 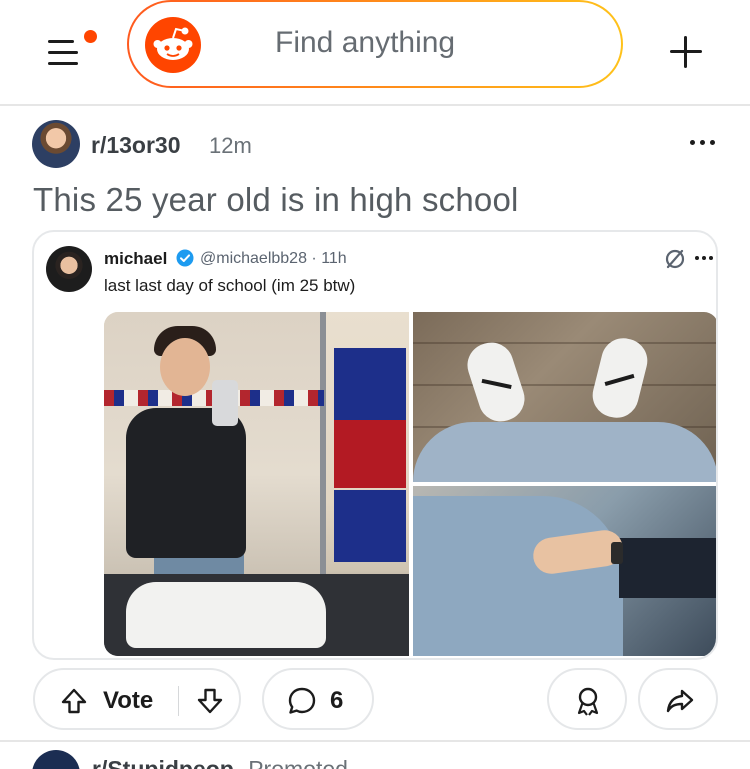 What do you see at coordinates (318, 699) in the screenshot?
I see `comments-button: 6` at bounding box center [318, 699].